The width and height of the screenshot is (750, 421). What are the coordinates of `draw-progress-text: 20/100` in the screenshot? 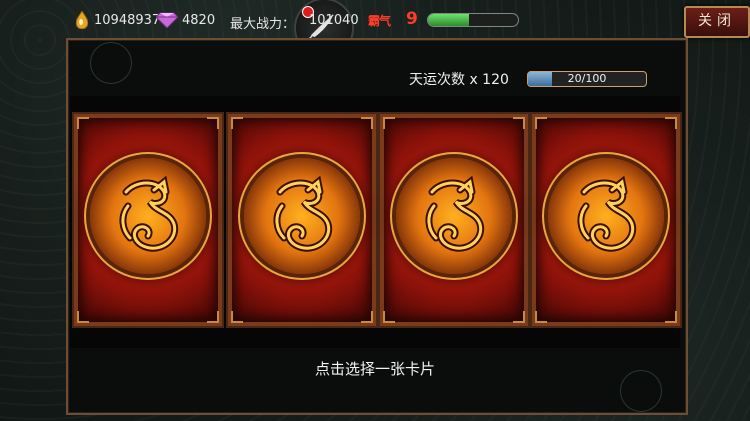 It's located at (587, 78).